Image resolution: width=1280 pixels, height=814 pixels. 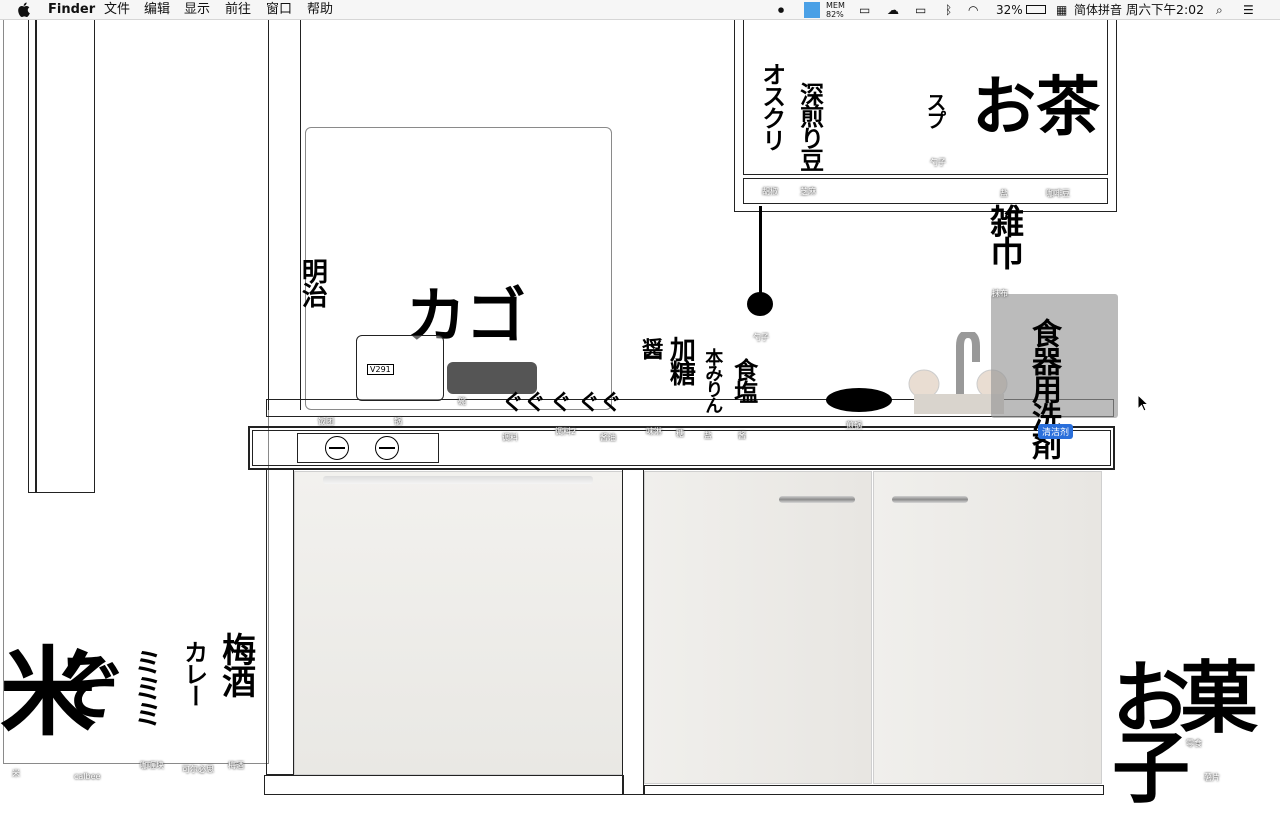 What do you see at coordinates (566, 431) in the screenshot?
I see `label-spice-2: 调料2` at bounding box center [566, 431].